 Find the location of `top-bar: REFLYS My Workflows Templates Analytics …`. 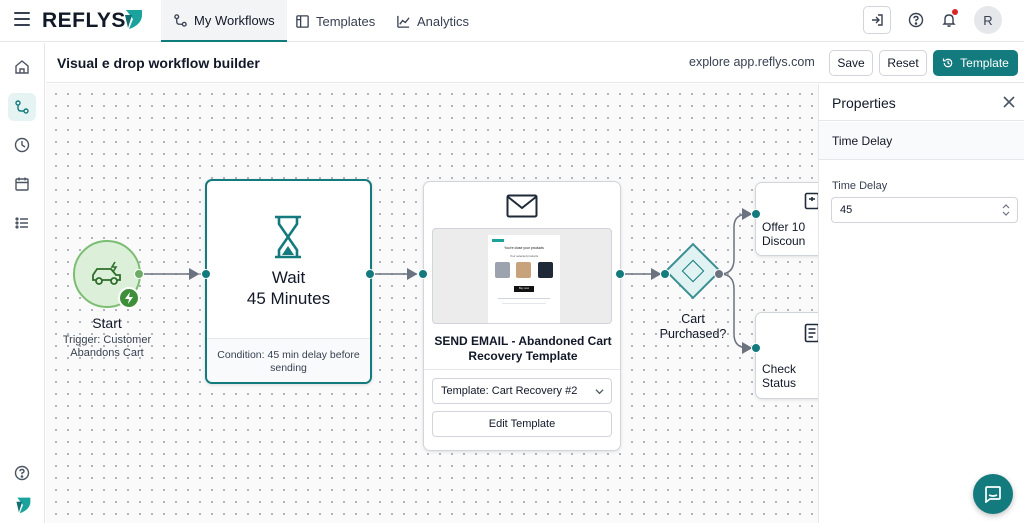

top-bar: REFLYS My Workflows Templates Analytics … is located at coordinates (512, 21).